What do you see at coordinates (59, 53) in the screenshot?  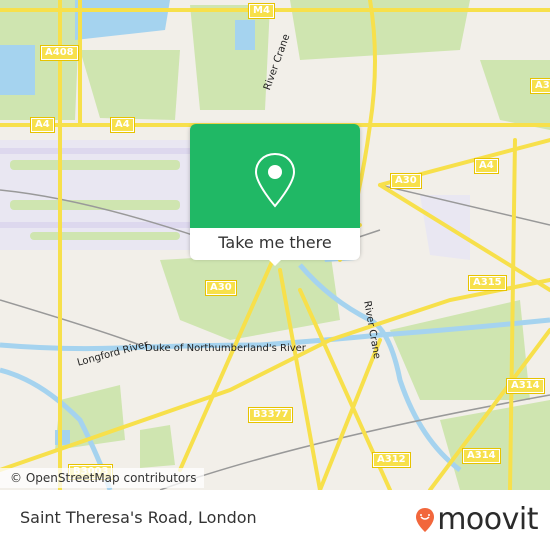 I see `road-shield: A408` at bounding box center [59, 53].